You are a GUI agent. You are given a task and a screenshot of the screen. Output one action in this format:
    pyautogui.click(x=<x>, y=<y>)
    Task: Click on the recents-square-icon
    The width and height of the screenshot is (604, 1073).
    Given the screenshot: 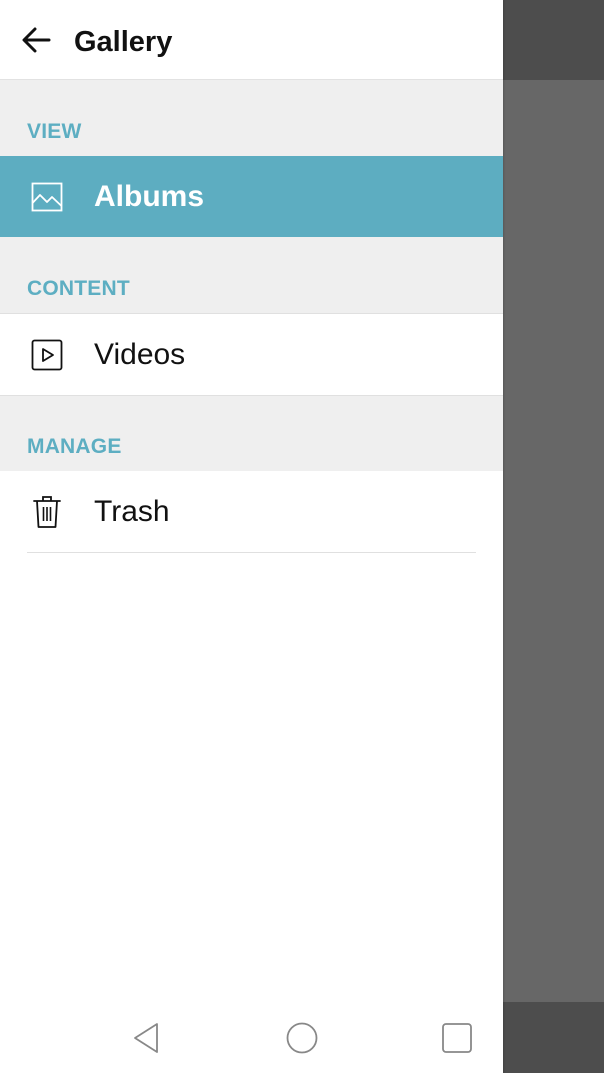 What is the action you would take?
    pyautogui.click(x=457, y=1038)
    